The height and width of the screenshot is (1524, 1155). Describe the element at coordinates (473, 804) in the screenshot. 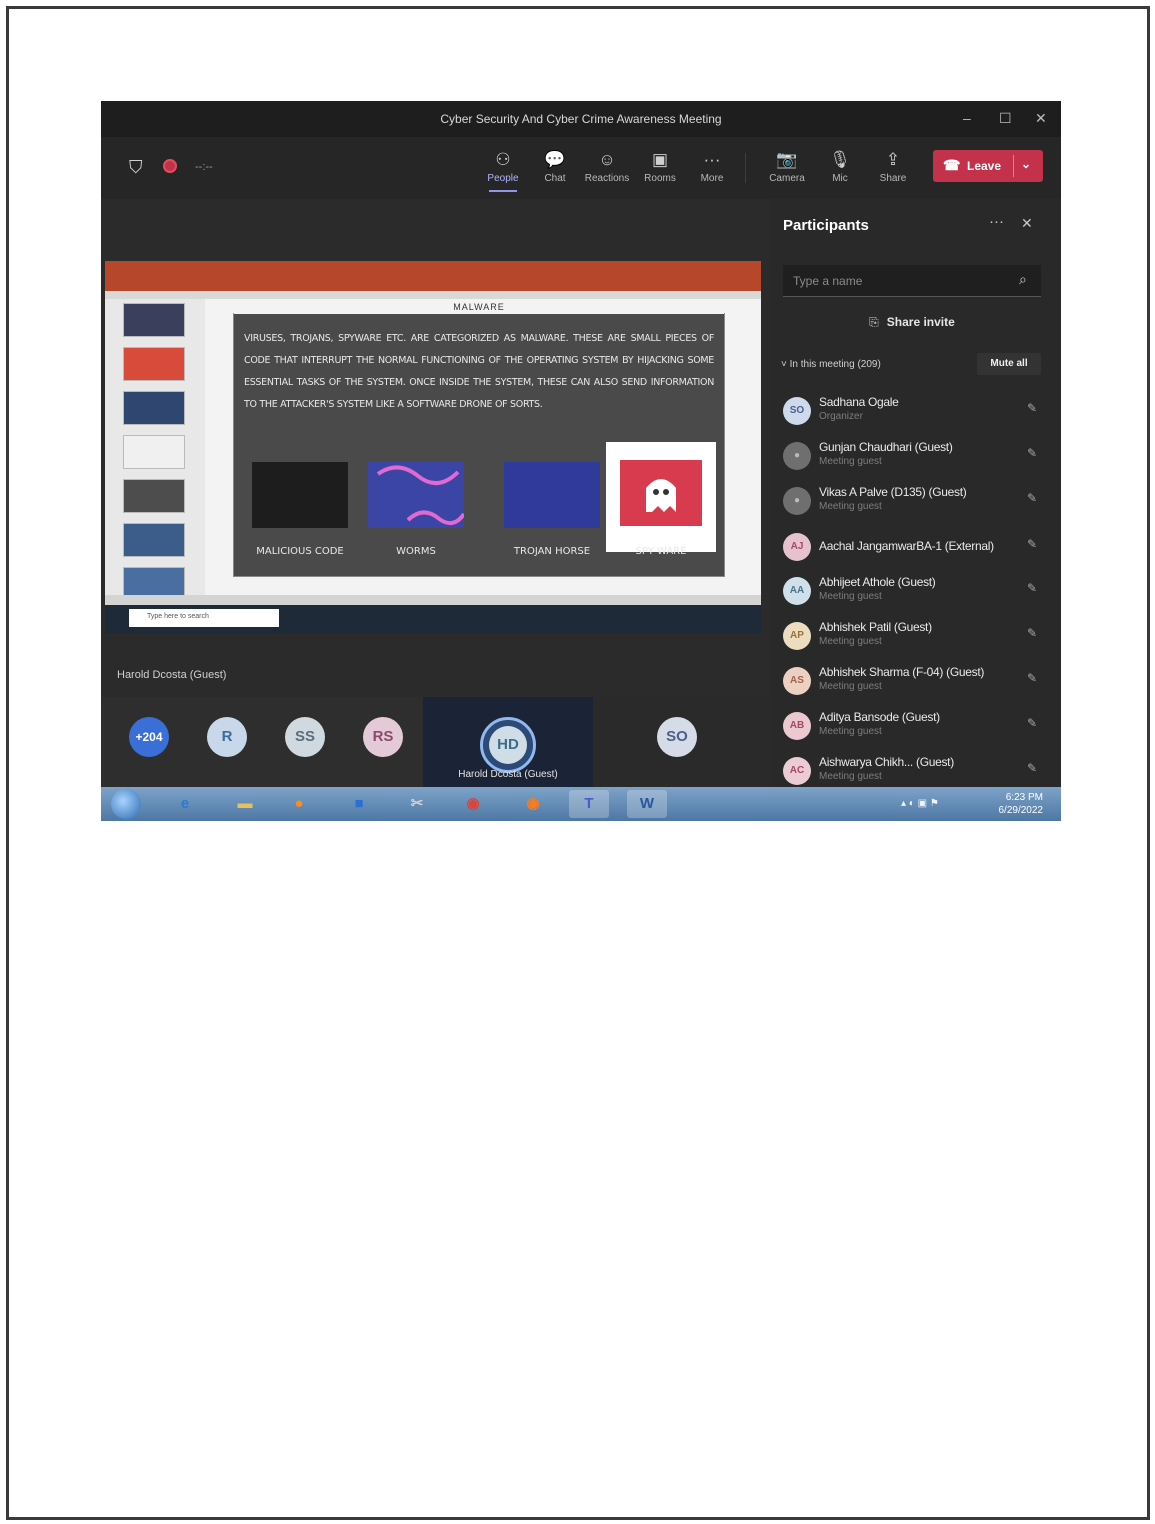

I see `chrome-icon: ◉` at that location.